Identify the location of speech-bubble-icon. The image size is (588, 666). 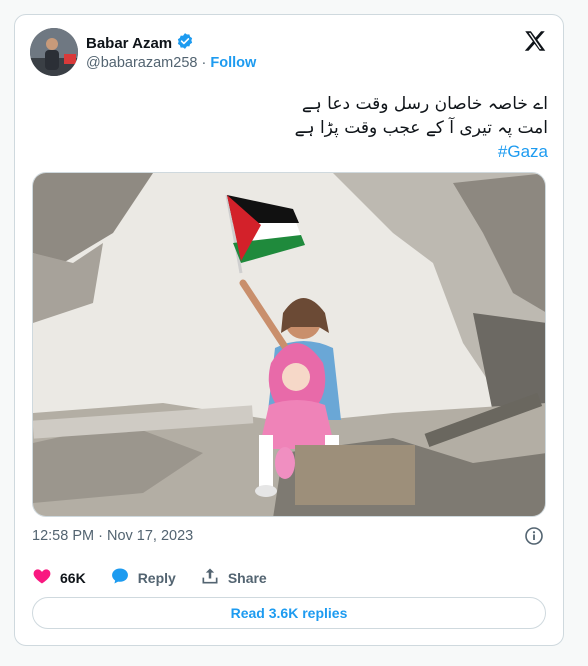
(120, 577).